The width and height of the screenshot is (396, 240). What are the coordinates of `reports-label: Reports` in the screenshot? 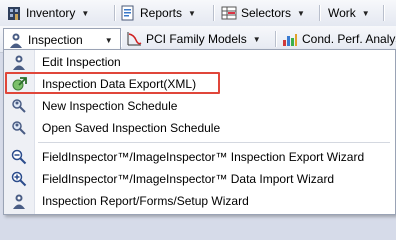 It's located at (161, 13).